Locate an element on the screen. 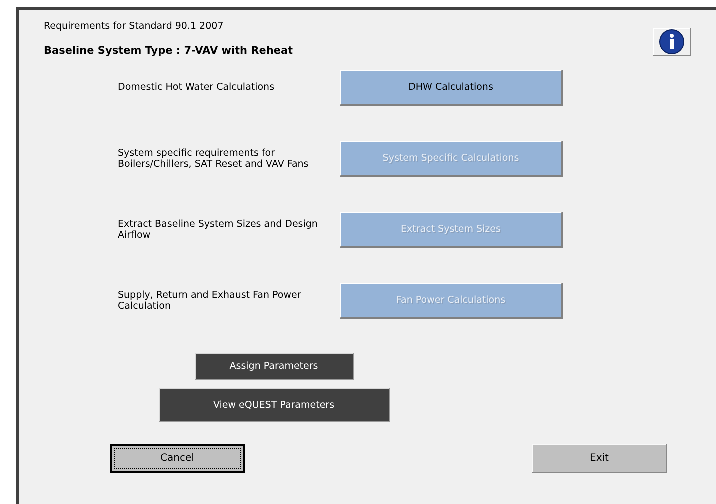 Image resolution: width=716 pixels, height=504 pixels. calculation-description: Extract Baseline System Sizes and Design Airflow is located at coordinates (218, 229).